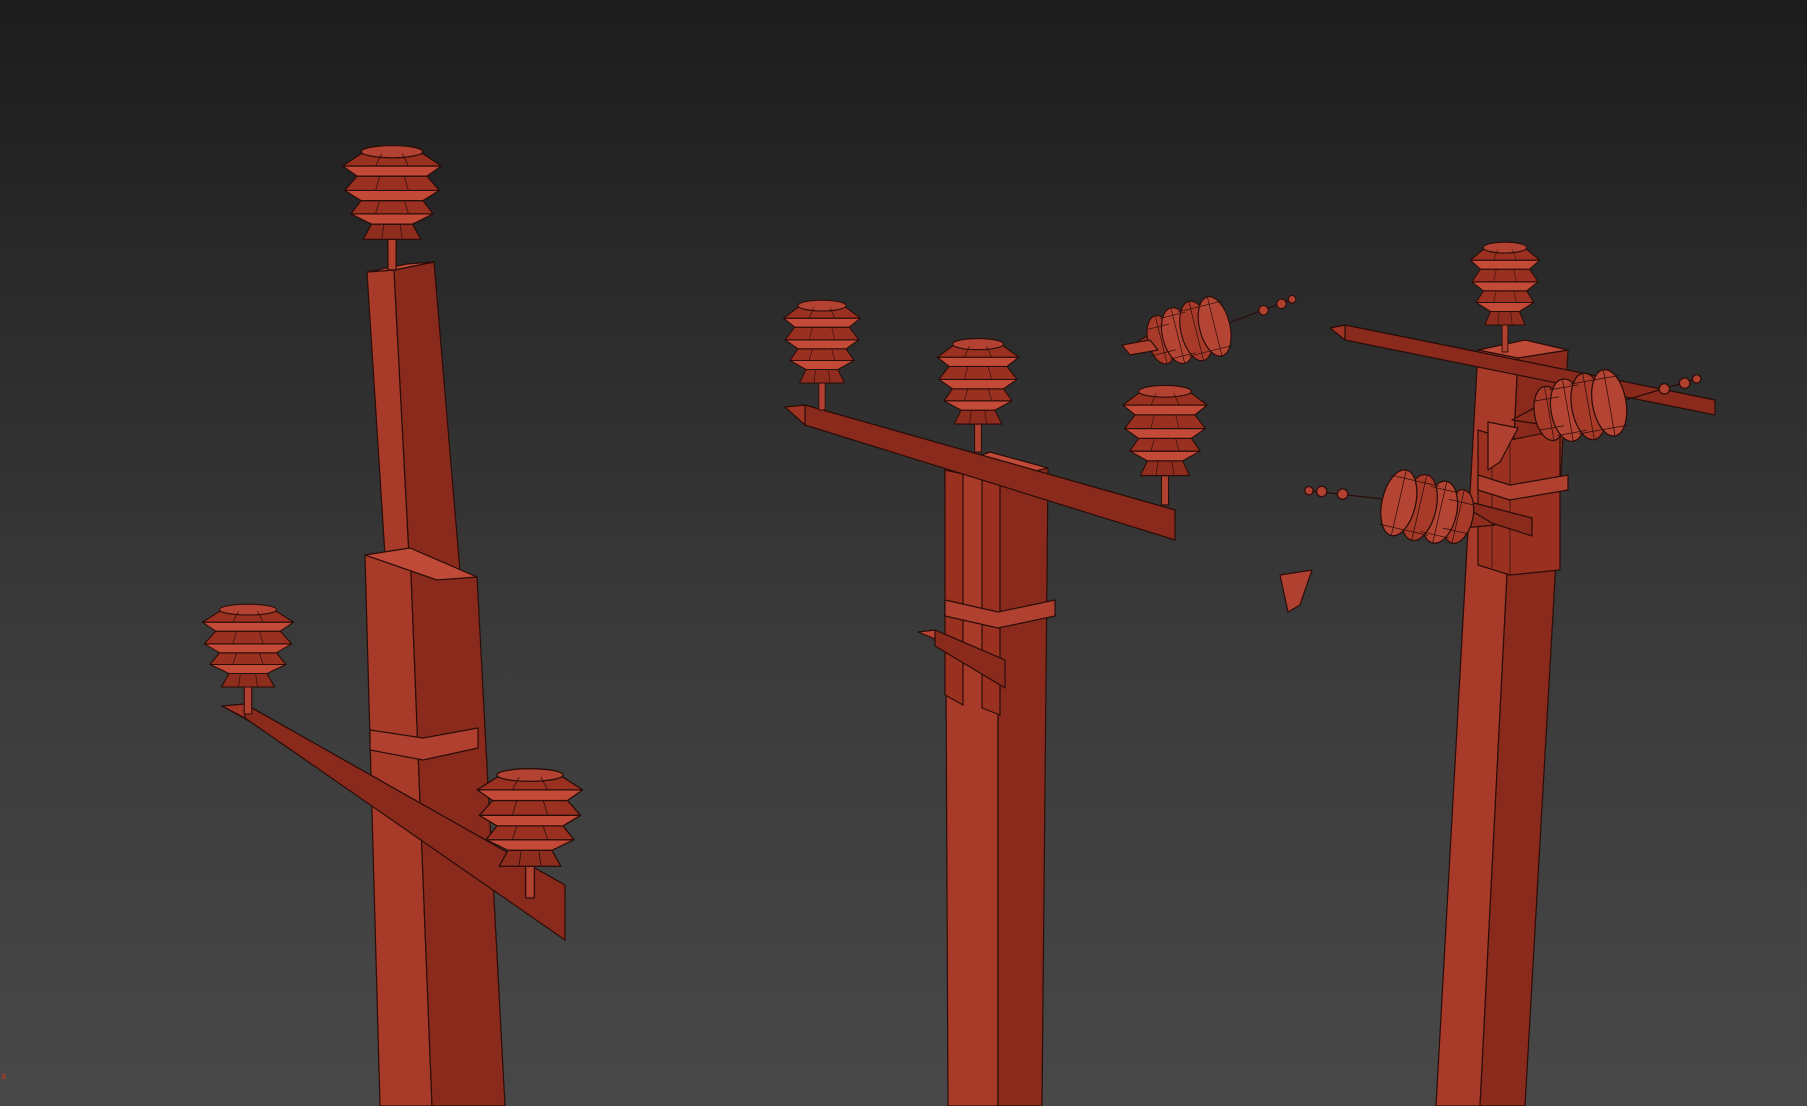 This screenshot has height=1106, width=1807. Describe the element at coordinates (248, 659) in the screenshot. I see `insulator-left-arm-left` at that location.